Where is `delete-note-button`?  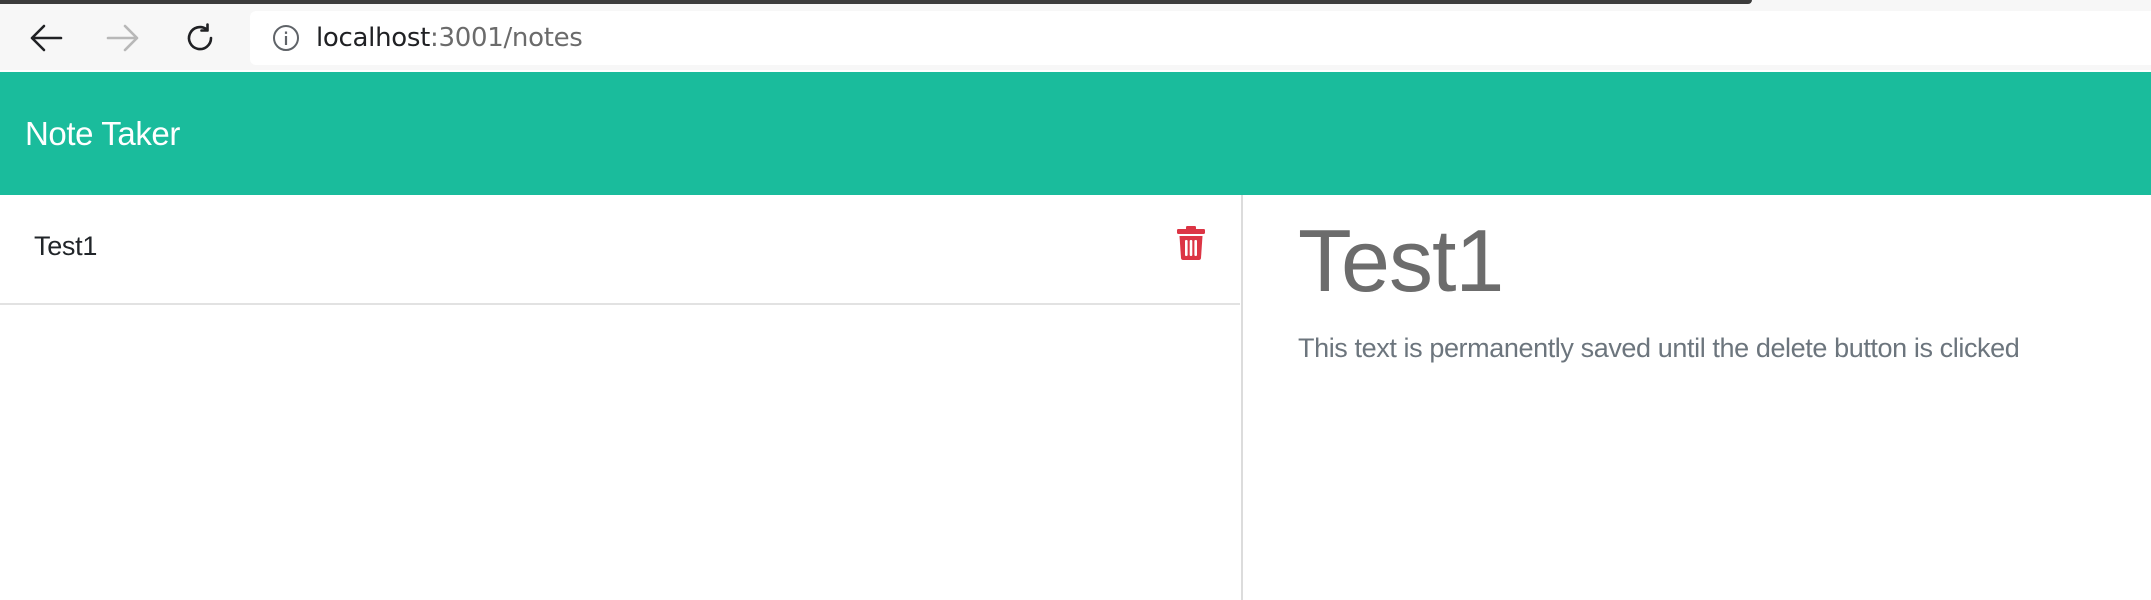
delete-note-button is located at coordinates (1191, 243).